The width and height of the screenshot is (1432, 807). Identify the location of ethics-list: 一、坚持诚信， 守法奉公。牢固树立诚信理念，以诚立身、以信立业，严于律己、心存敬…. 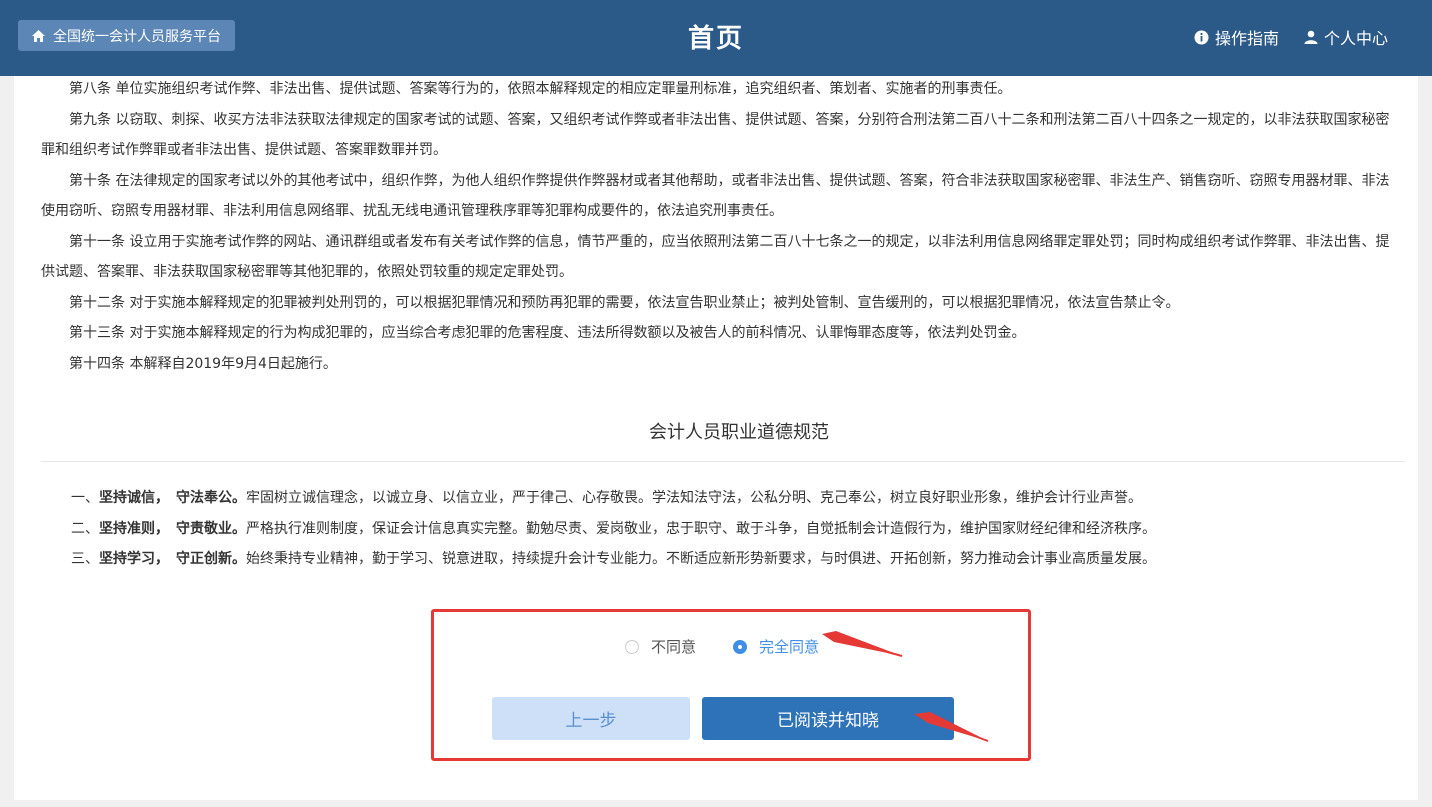
(741, 529).